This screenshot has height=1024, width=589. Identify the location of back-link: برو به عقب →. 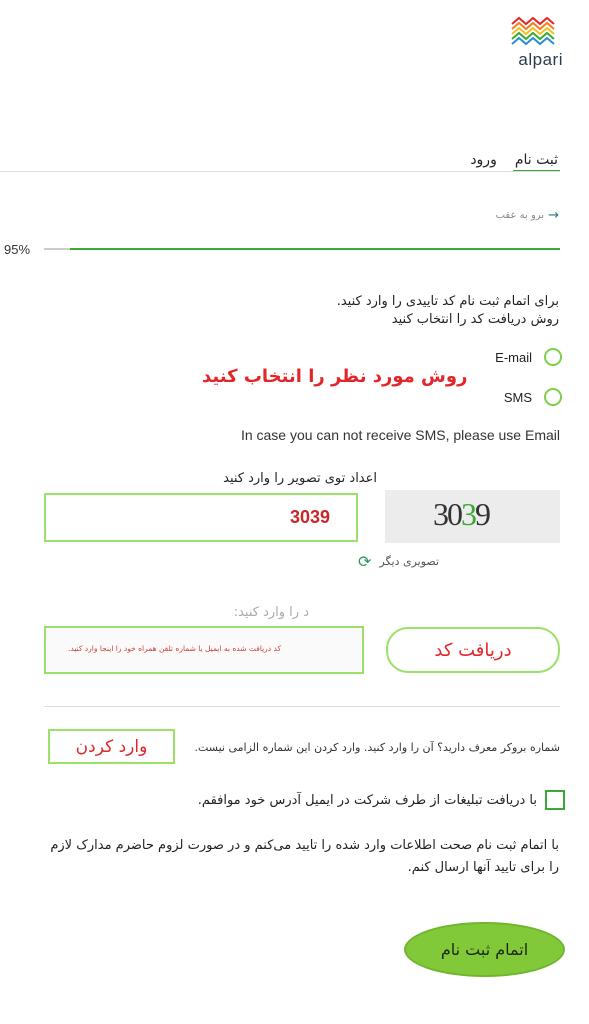
(527, 215).